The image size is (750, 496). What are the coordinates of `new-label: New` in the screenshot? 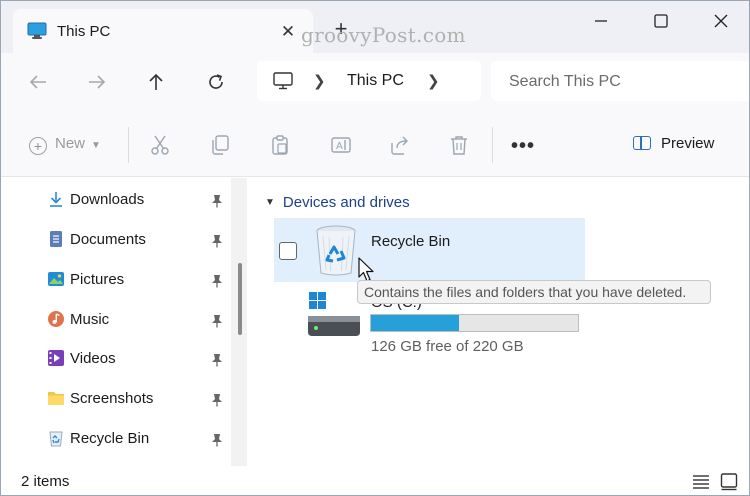 It's located at (70, 143).